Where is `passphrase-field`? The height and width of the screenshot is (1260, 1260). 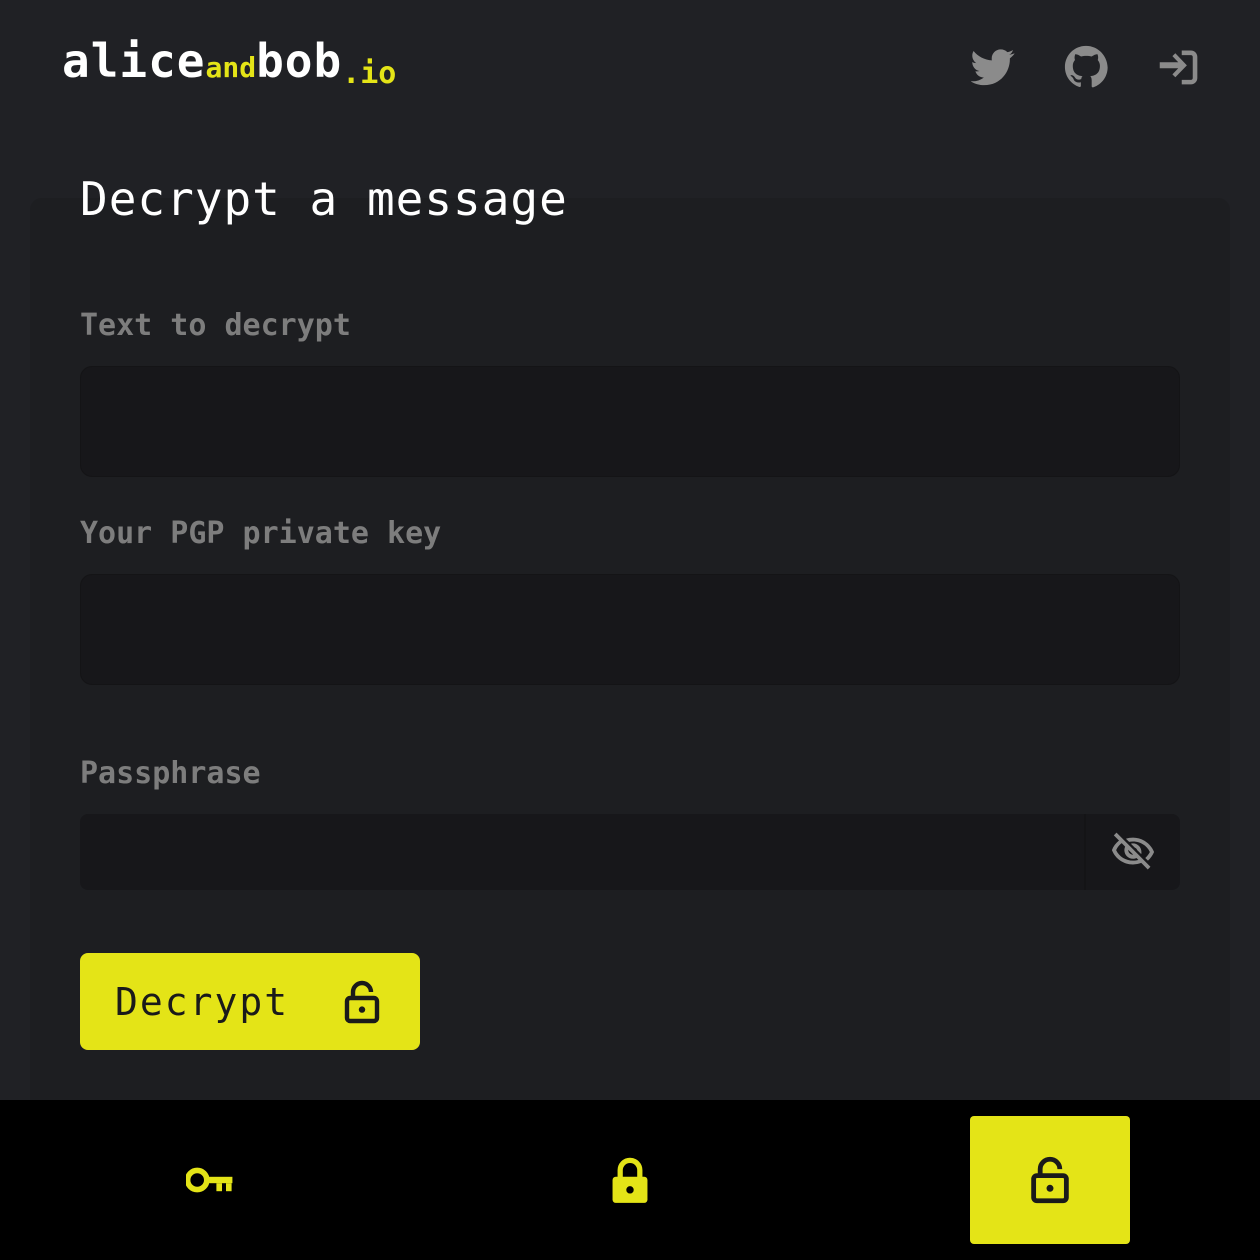
passphrase-field is located at coordinates (630, 852).